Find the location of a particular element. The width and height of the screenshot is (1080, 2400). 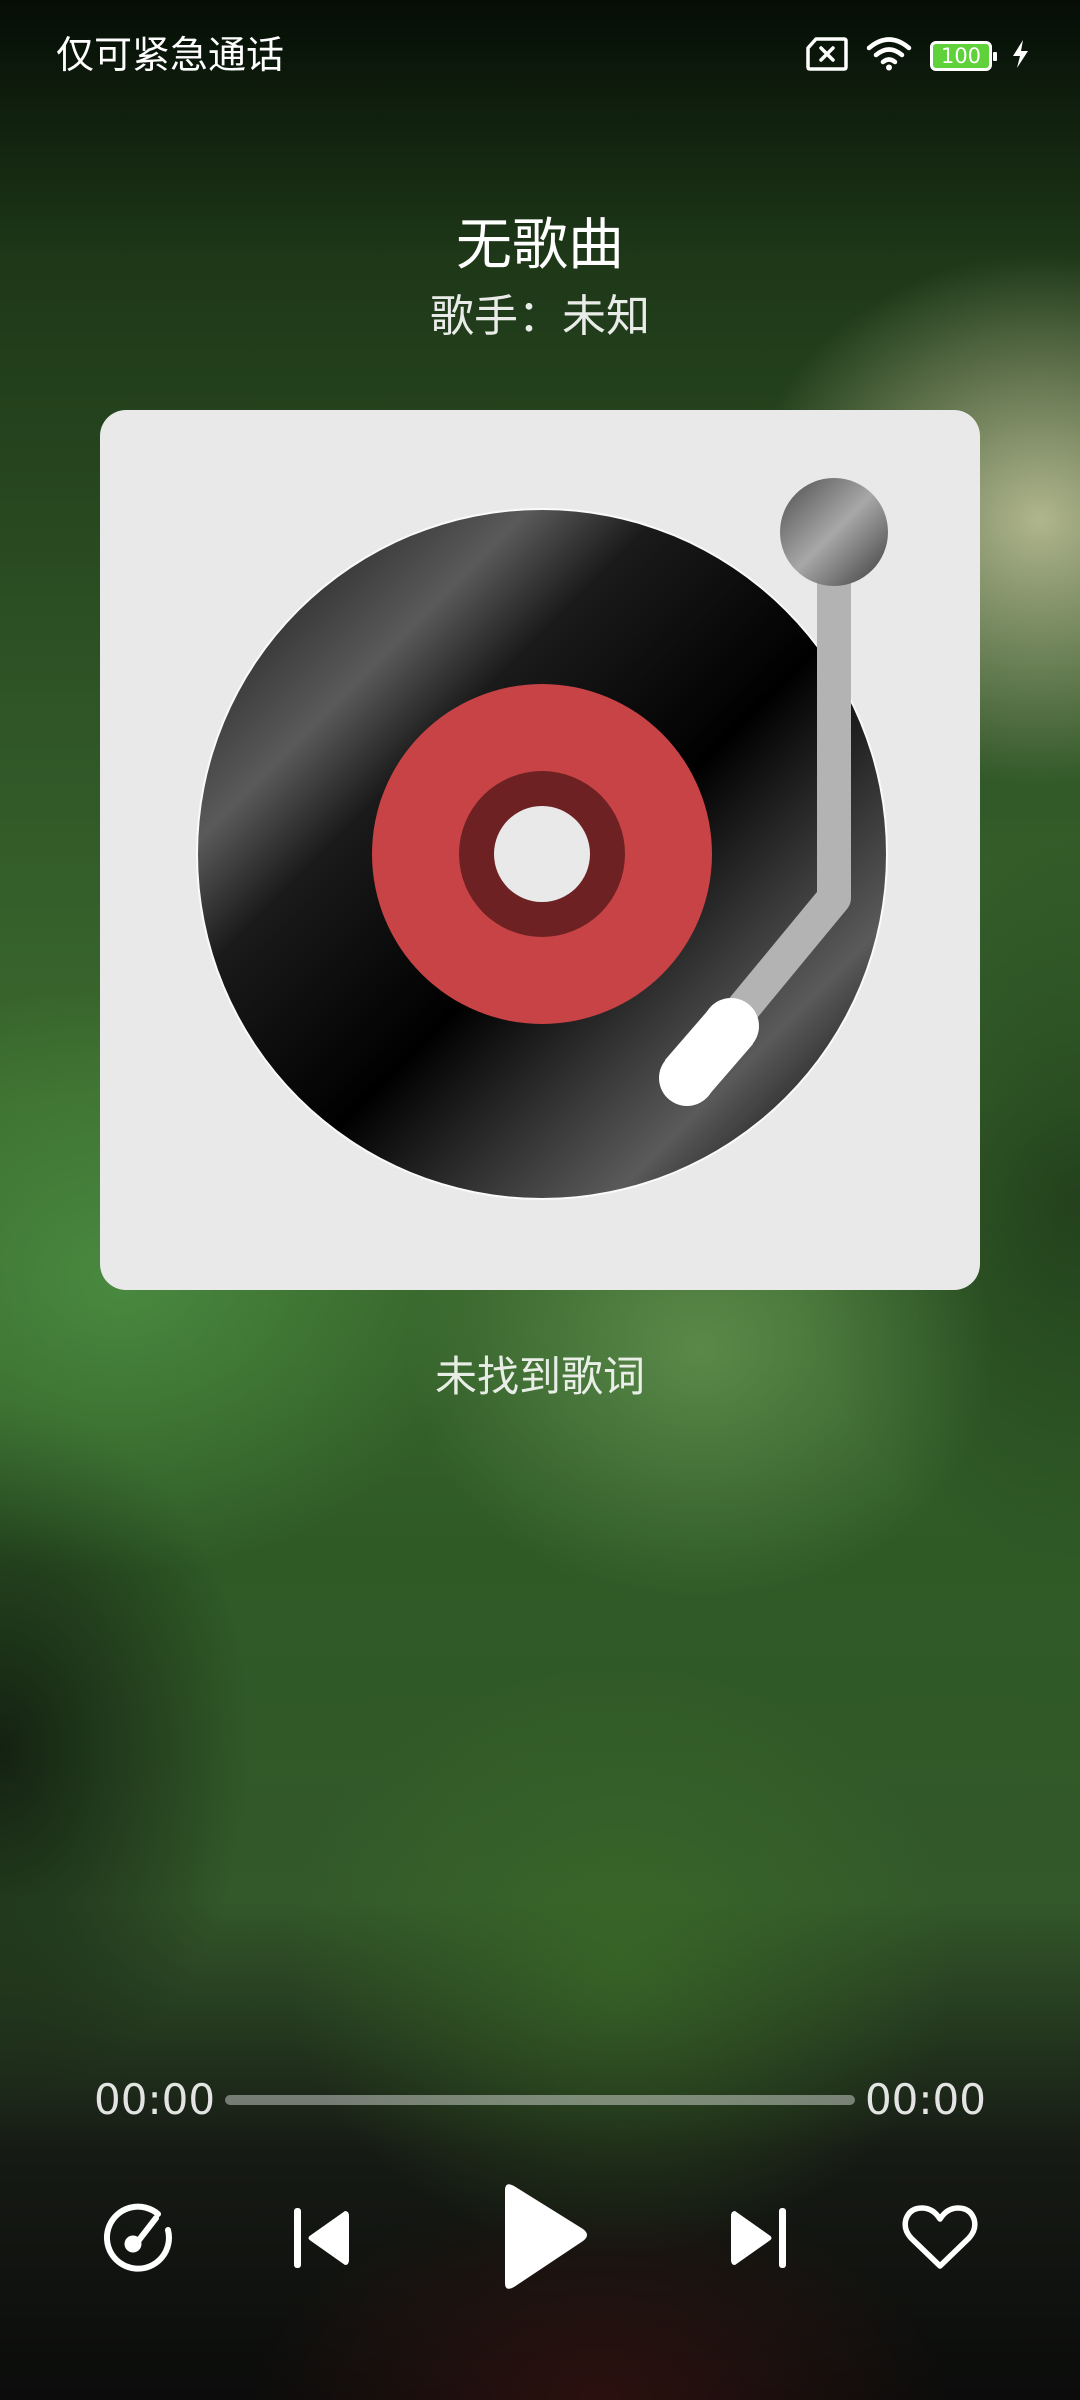

wifi-icon is located at coordinates (889, 56).